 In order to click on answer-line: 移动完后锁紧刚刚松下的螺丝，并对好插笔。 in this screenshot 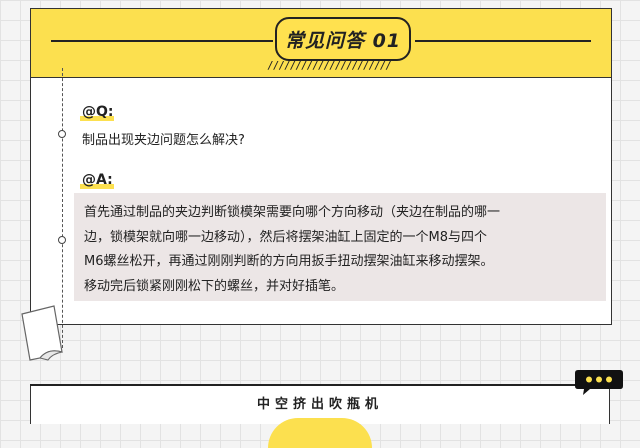, I will do `click(214, 286)`.